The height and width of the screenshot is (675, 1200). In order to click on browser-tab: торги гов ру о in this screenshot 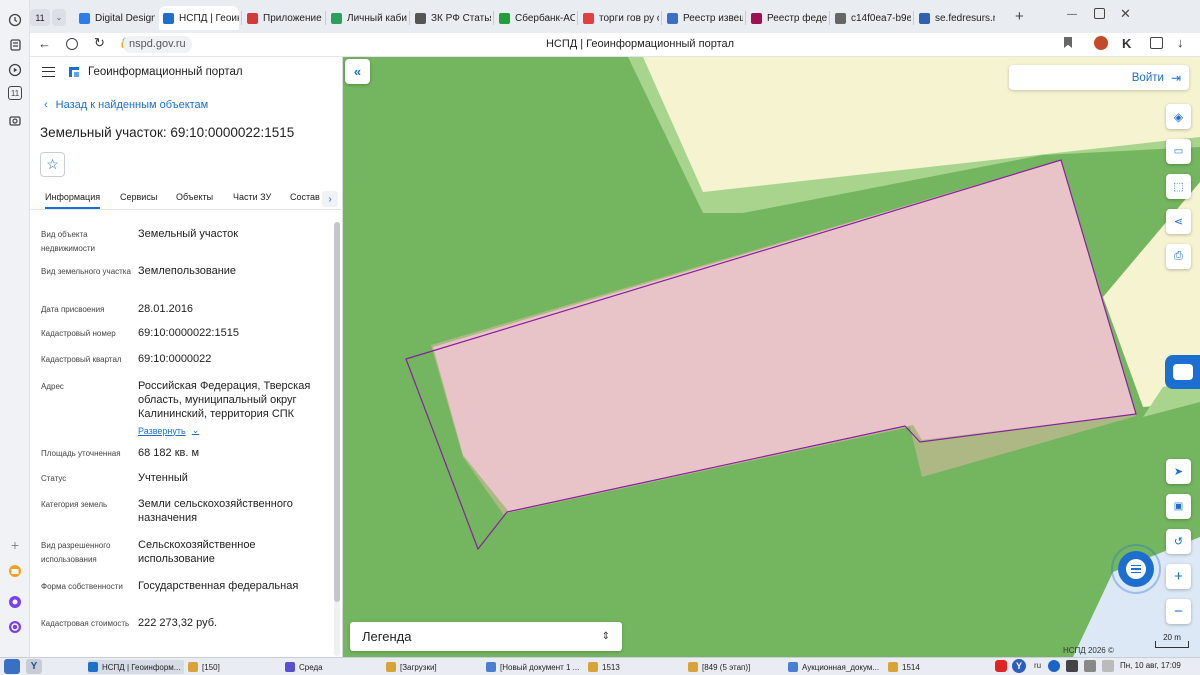, I will do `click(619, 18)`.